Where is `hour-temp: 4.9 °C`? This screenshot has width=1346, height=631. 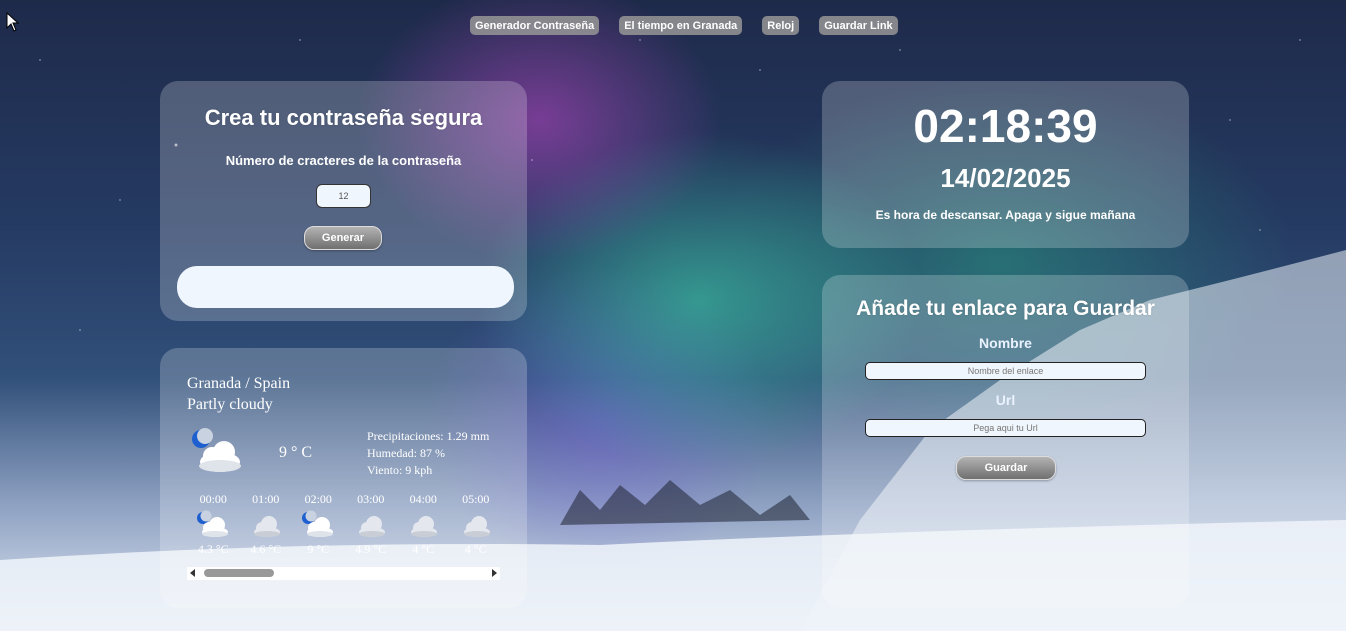 hour-temp: 4.9 °C is located at coordinates (371, 549).